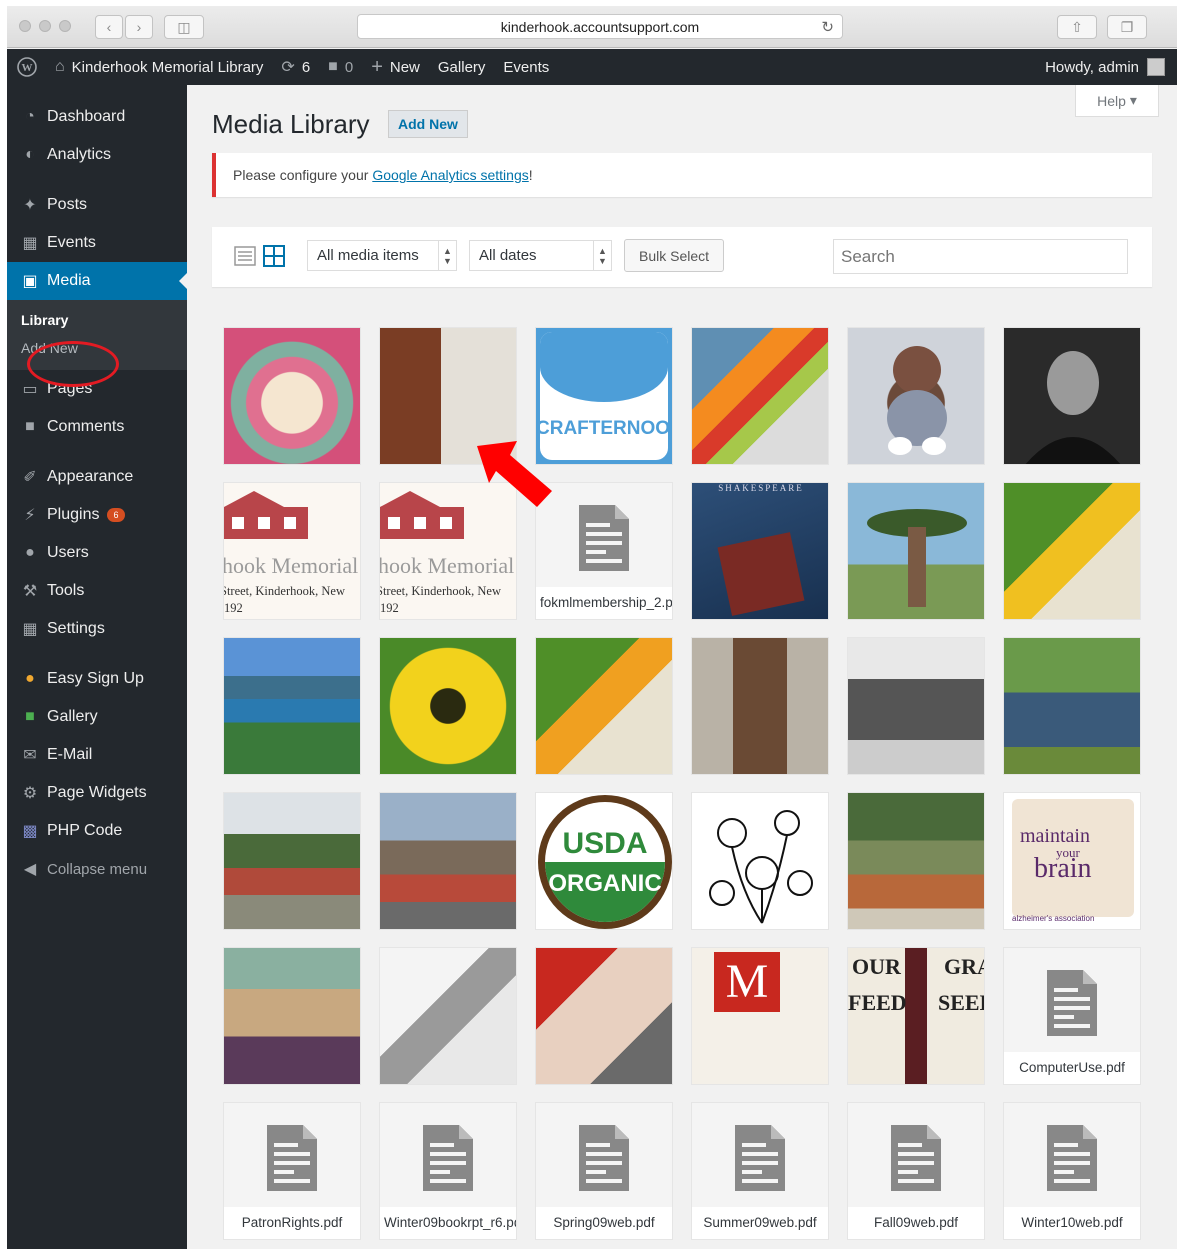 The image size is (1184, 1249). What do you see at coordinates (876, 966) in the screenshot?
I see `four-text: OUR` at bounding box center [876, 966].